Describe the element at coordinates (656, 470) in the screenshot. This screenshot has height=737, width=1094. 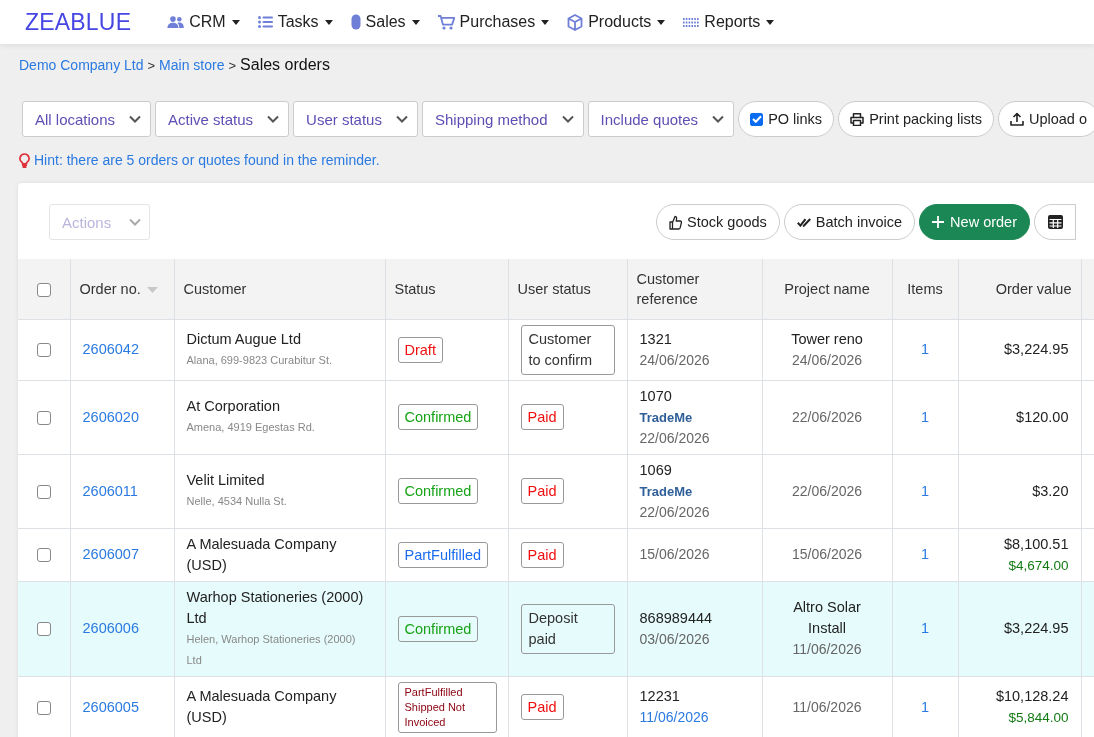
I see `reference-number: 1069` at that location.